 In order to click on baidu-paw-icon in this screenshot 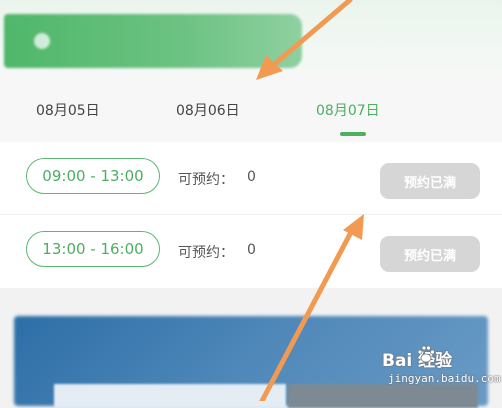, I will do `click(426, 354)`.